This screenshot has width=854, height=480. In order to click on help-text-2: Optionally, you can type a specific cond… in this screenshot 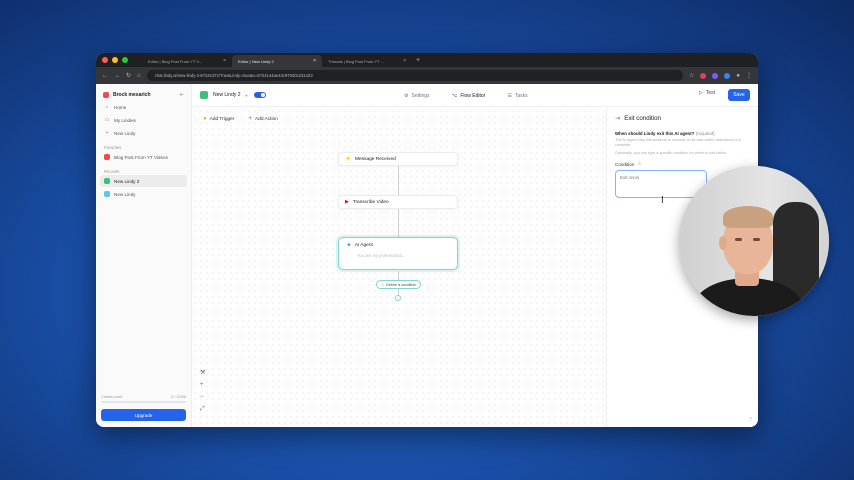, I will do `click(671, 153)`.